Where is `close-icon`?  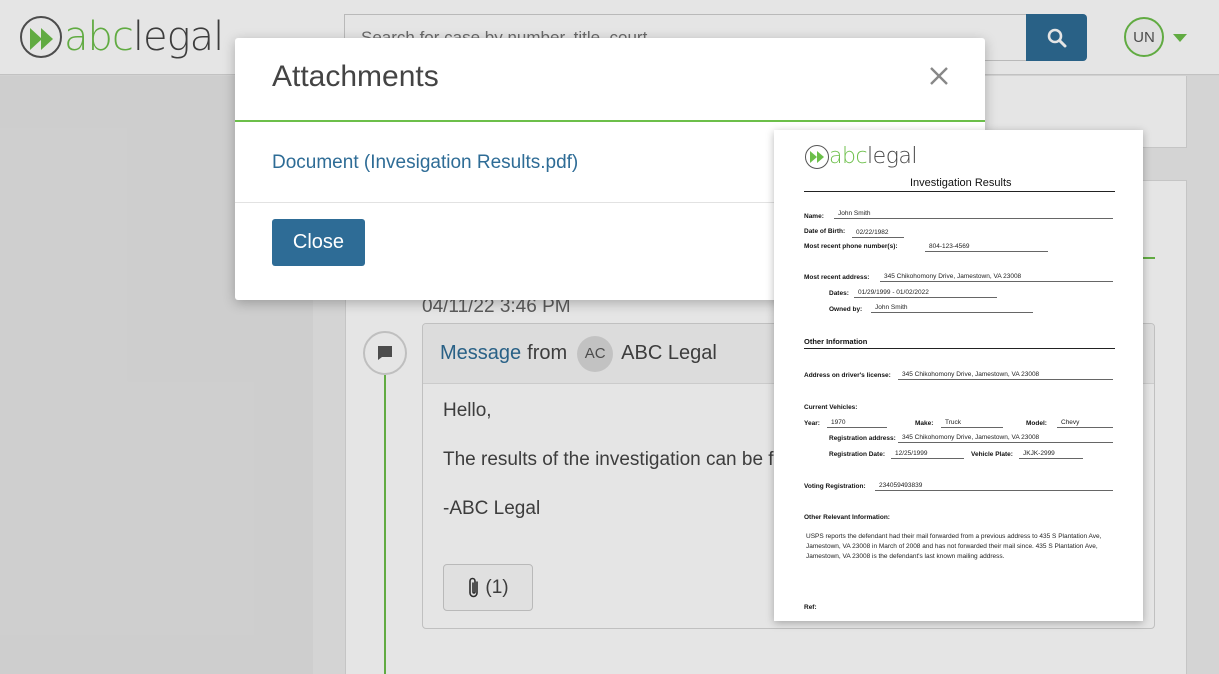 close-icon is located at coordinates (939, 76).